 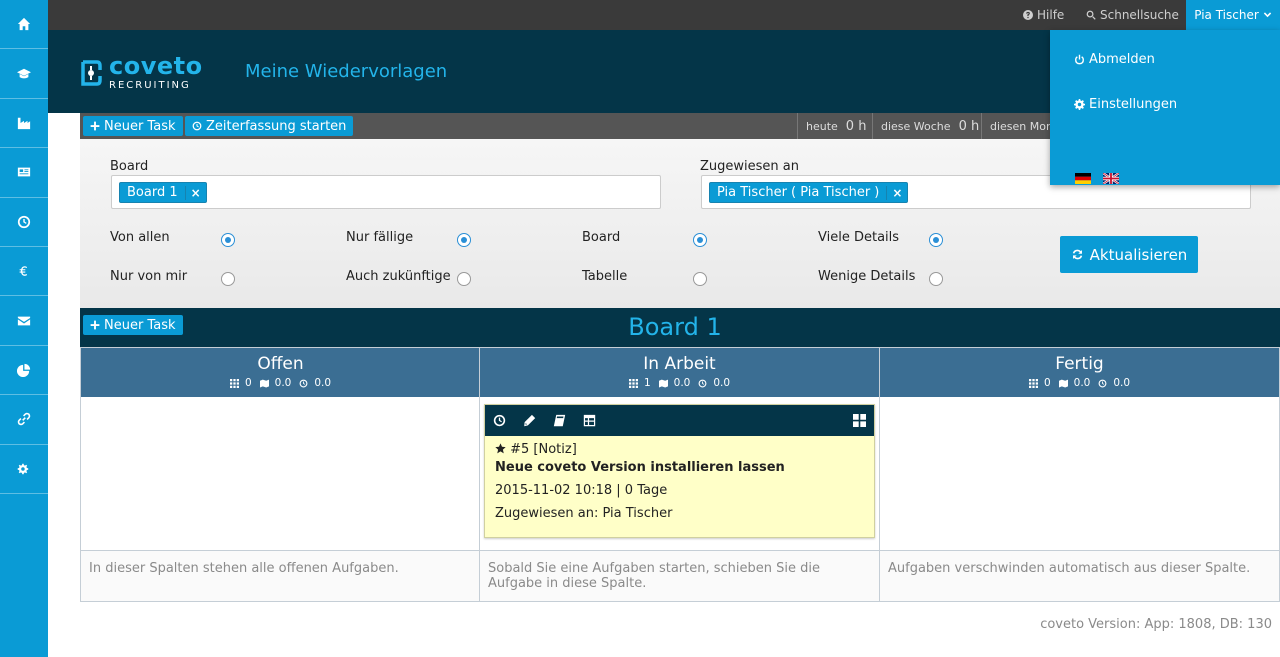 What do you see at coordinates (1079, 104) in the screenshot?
I see `gear-icon` at bounding box center [1079, 104].